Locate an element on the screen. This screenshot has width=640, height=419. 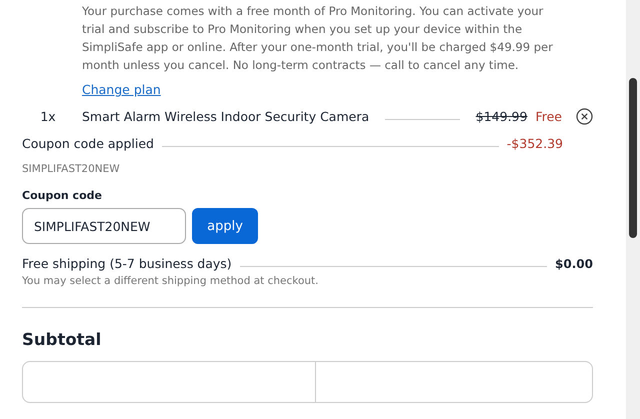
coupon-applied-label: Coupon code applied is located at coordinates (88, 143).